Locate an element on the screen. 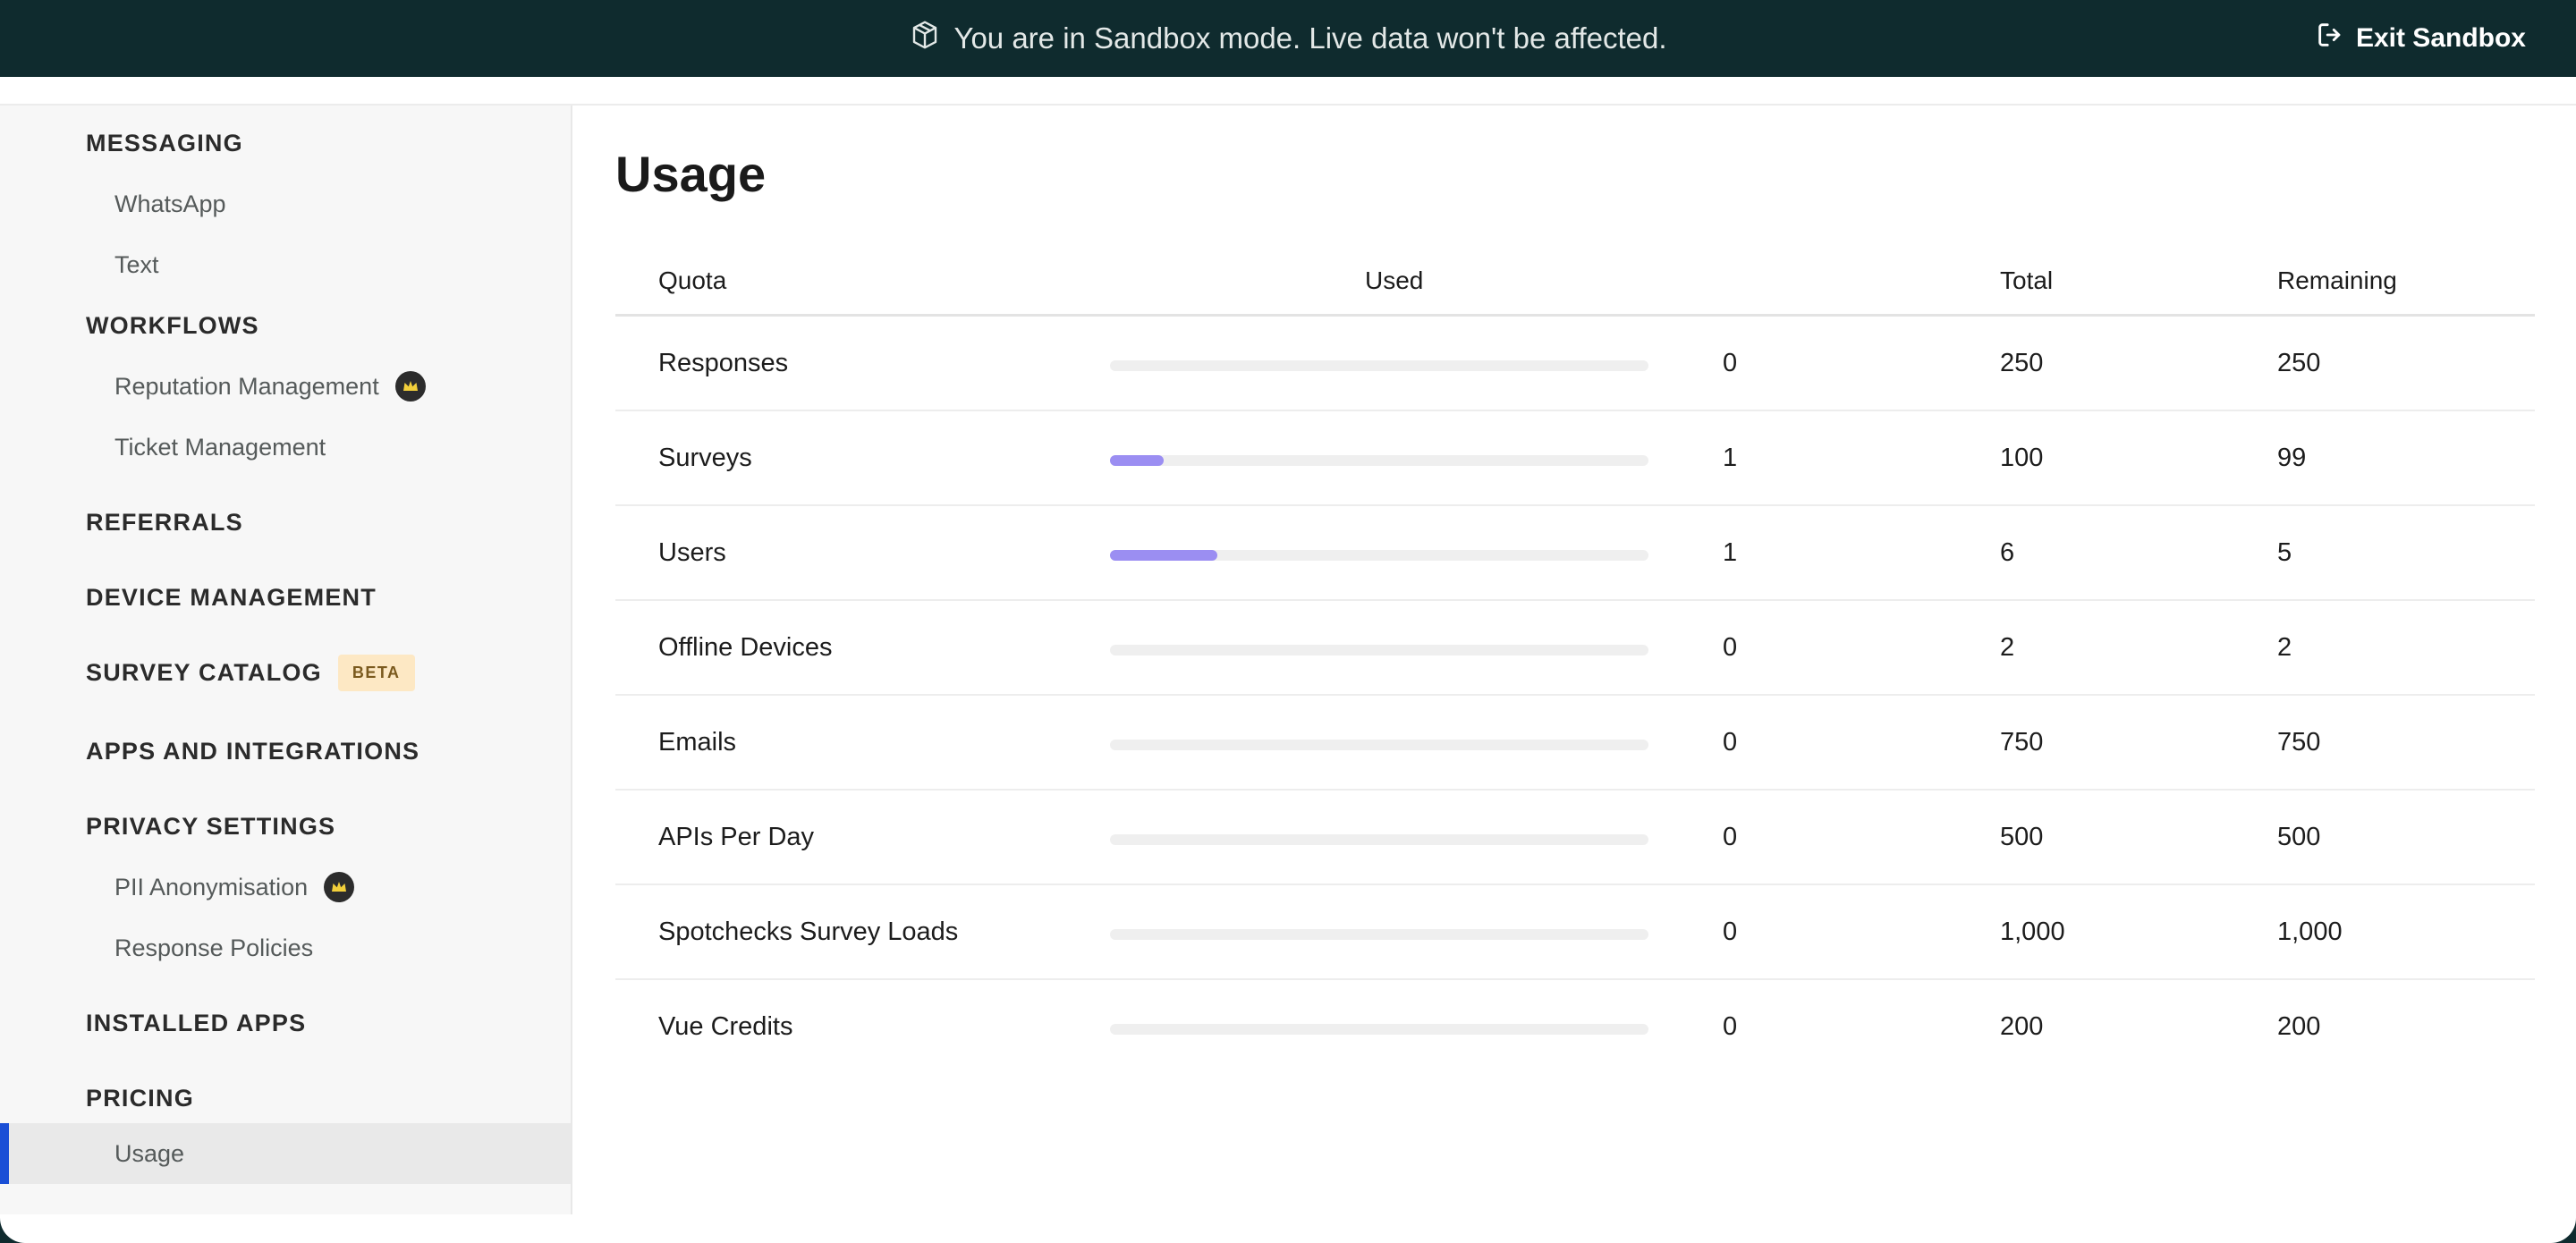 This screenshot has height=1243, width=2576. sidebar-section-device-management: DEVICE MANAGEMENT is located at coordinates (285, 597).